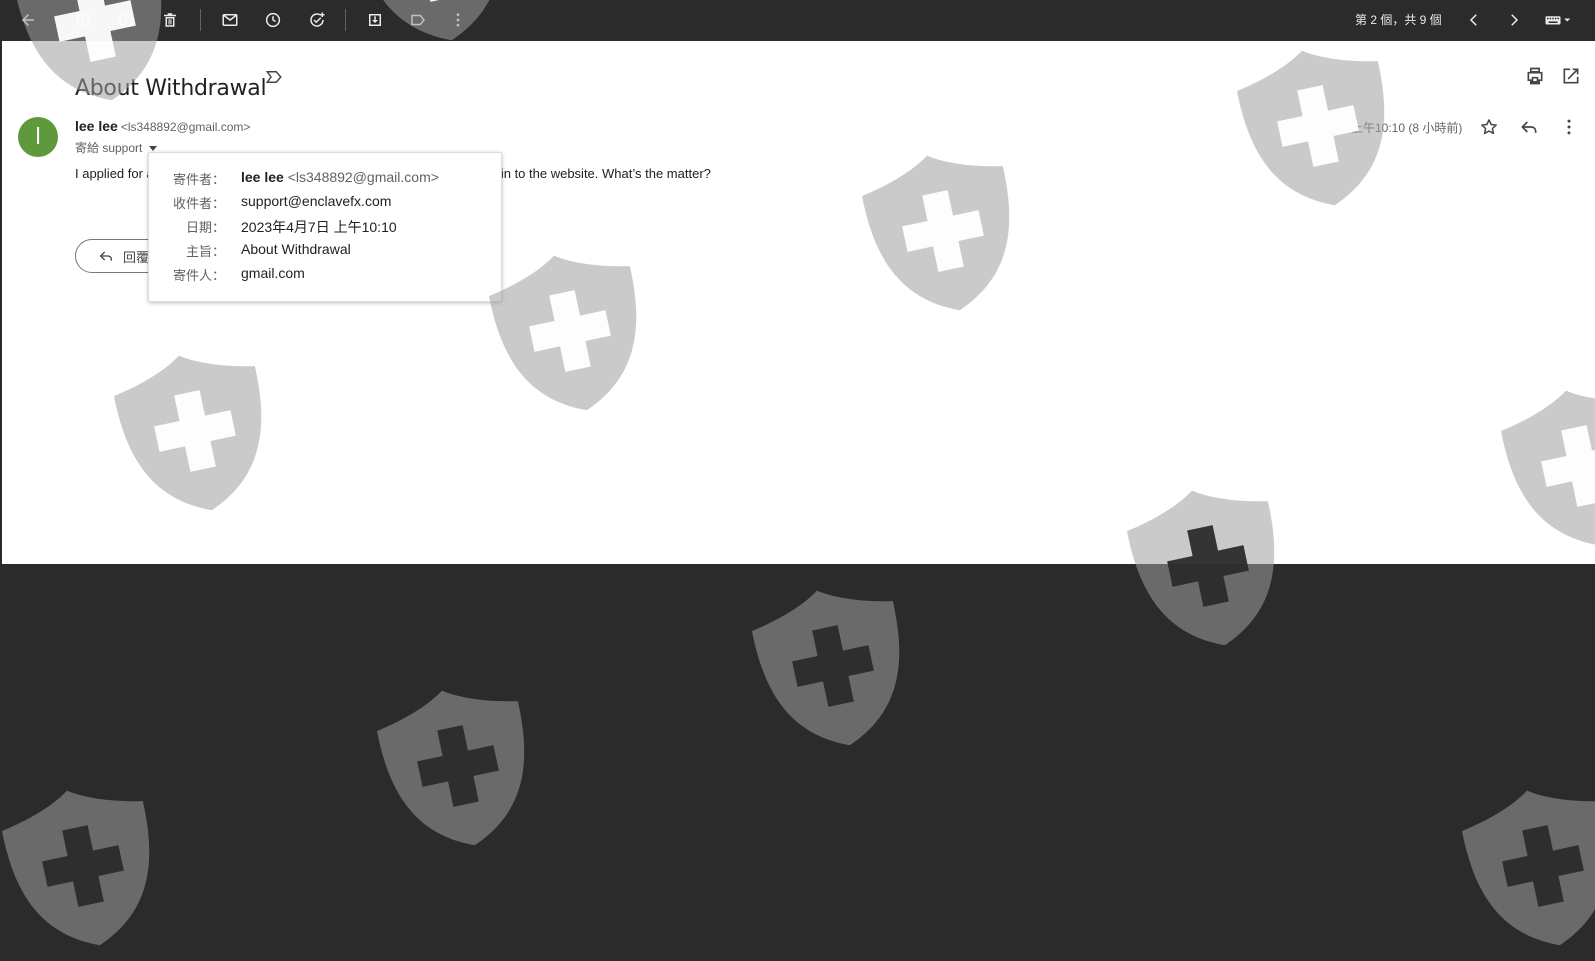 The image size is (1595, 961). What do you see at coordinates (273, 273) in the screenshot?
I see `details-mailedby-value: gmail.com` at bounding box center [273, 273].